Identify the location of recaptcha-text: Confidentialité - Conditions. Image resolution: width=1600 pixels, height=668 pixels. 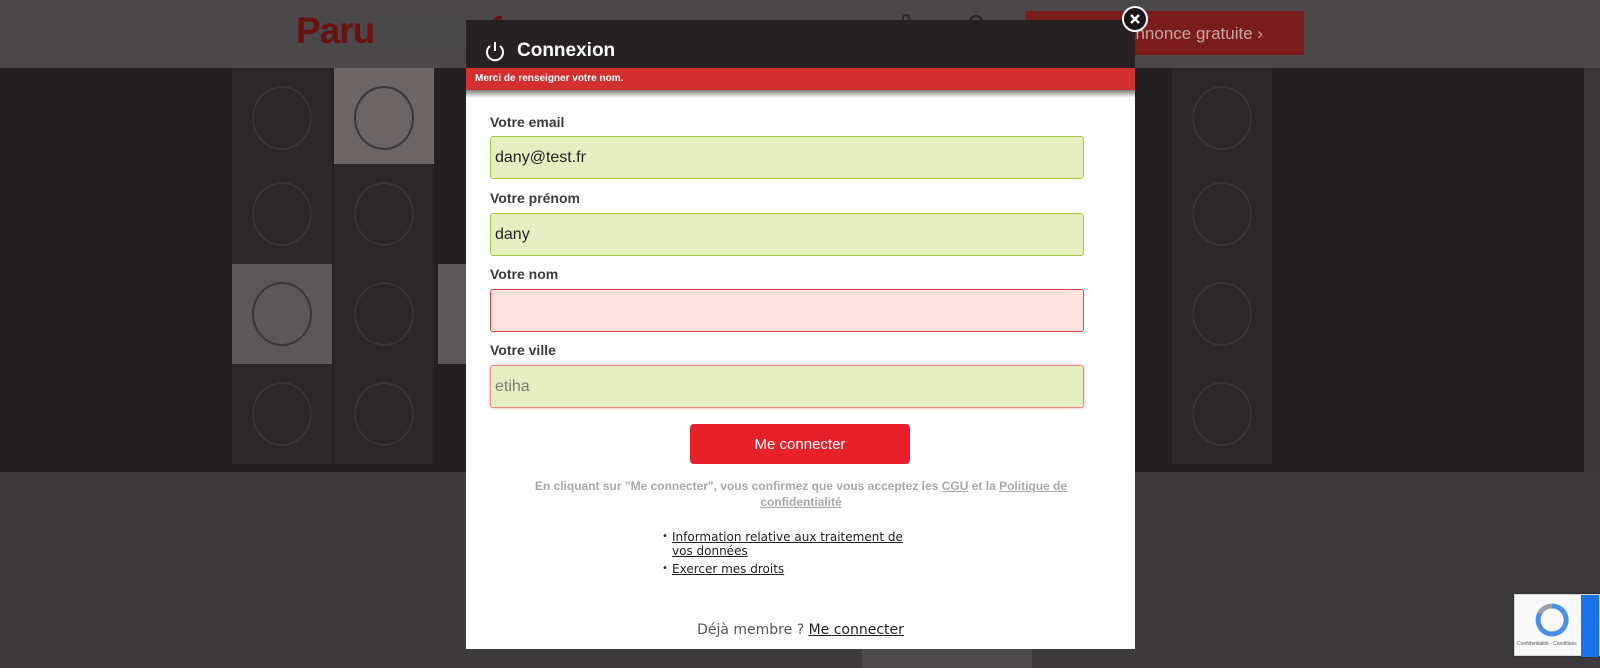
(1547, 644).